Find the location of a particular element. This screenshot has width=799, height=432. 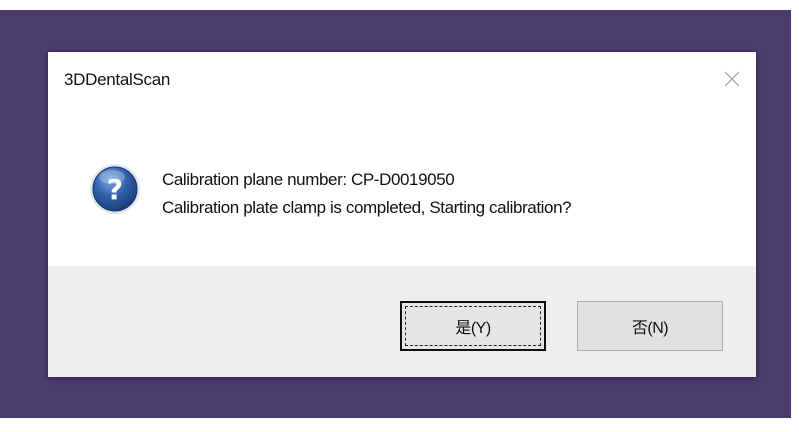

close-button is located at coordinates (732, 79).